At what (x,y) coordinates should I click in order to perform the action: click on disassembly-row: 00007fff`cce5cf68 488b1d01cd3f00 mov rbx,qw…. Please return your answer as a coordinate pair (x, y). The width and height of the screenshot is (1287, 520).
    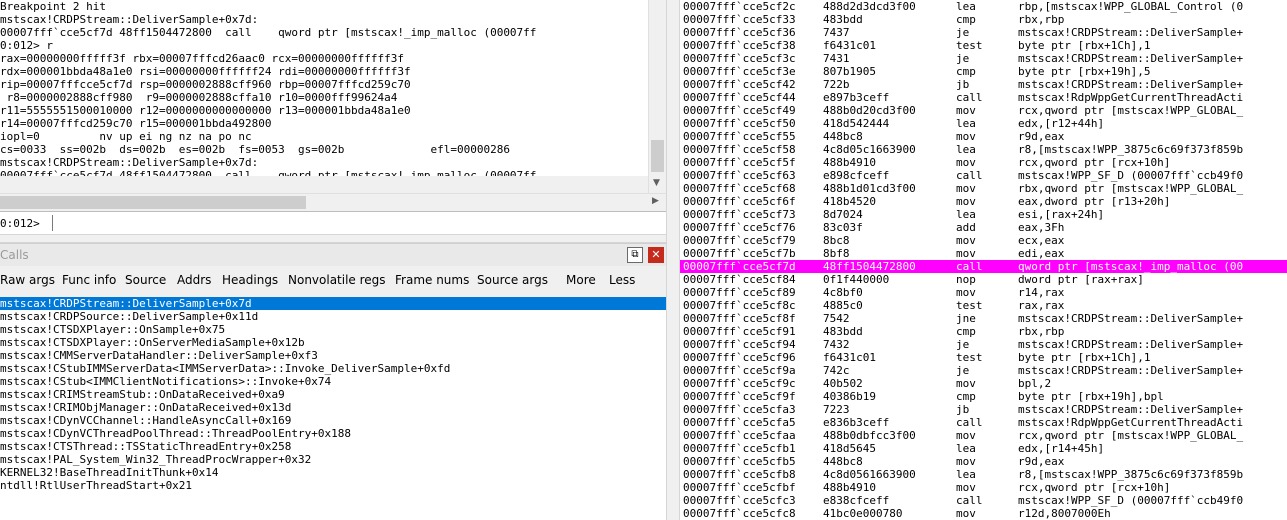
    Looking at the image, I should click on (983, 188).